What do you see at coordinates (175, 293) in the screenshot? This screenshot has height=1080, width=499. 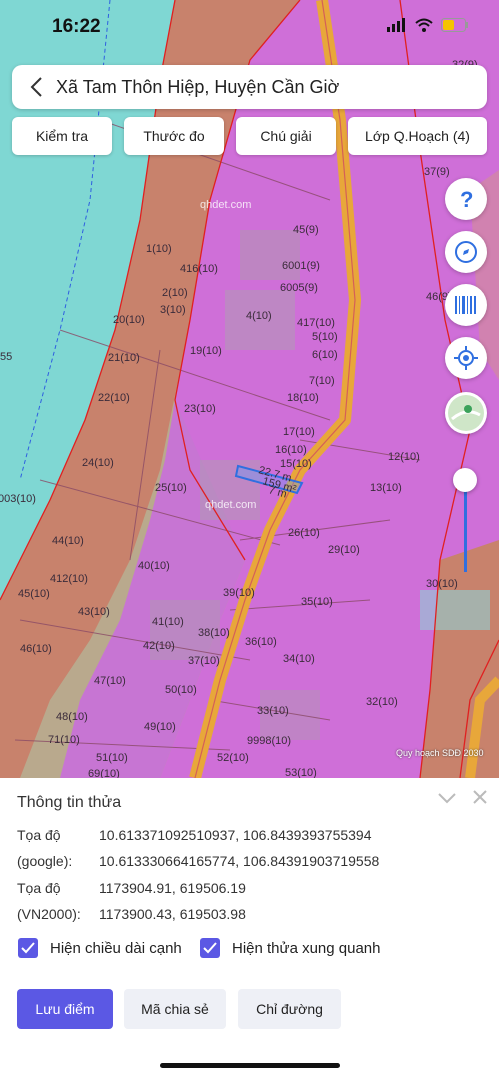 I see `parcel-number-label: 2(10)` at bounding box center [175, 293].